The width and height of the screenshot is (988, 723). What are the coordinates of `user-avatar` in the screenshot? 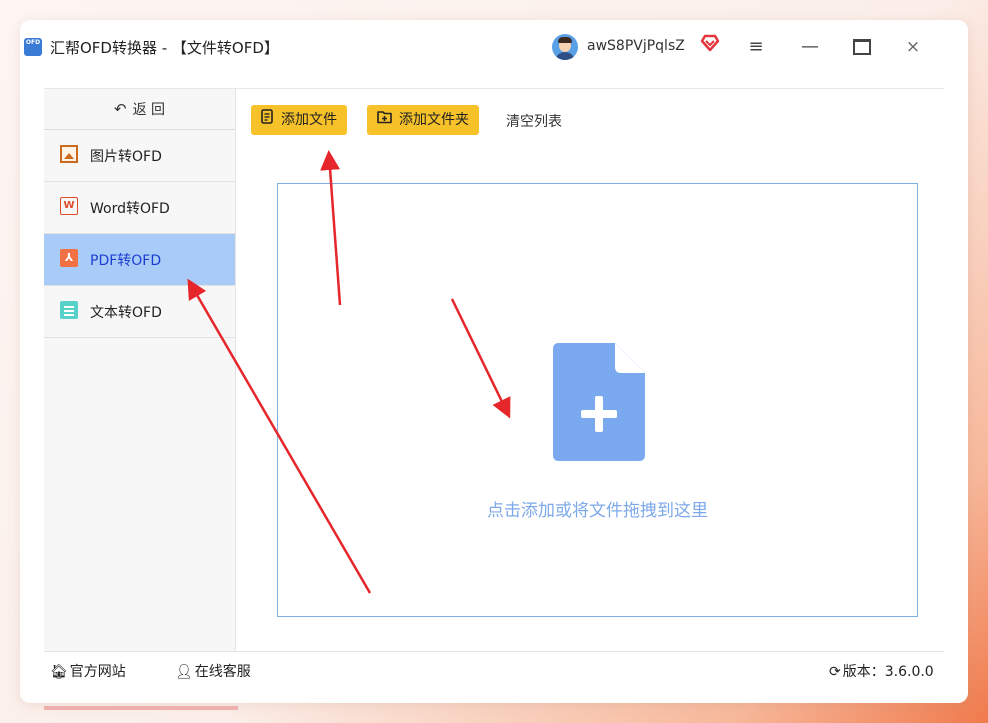 It's located at (565, 47).